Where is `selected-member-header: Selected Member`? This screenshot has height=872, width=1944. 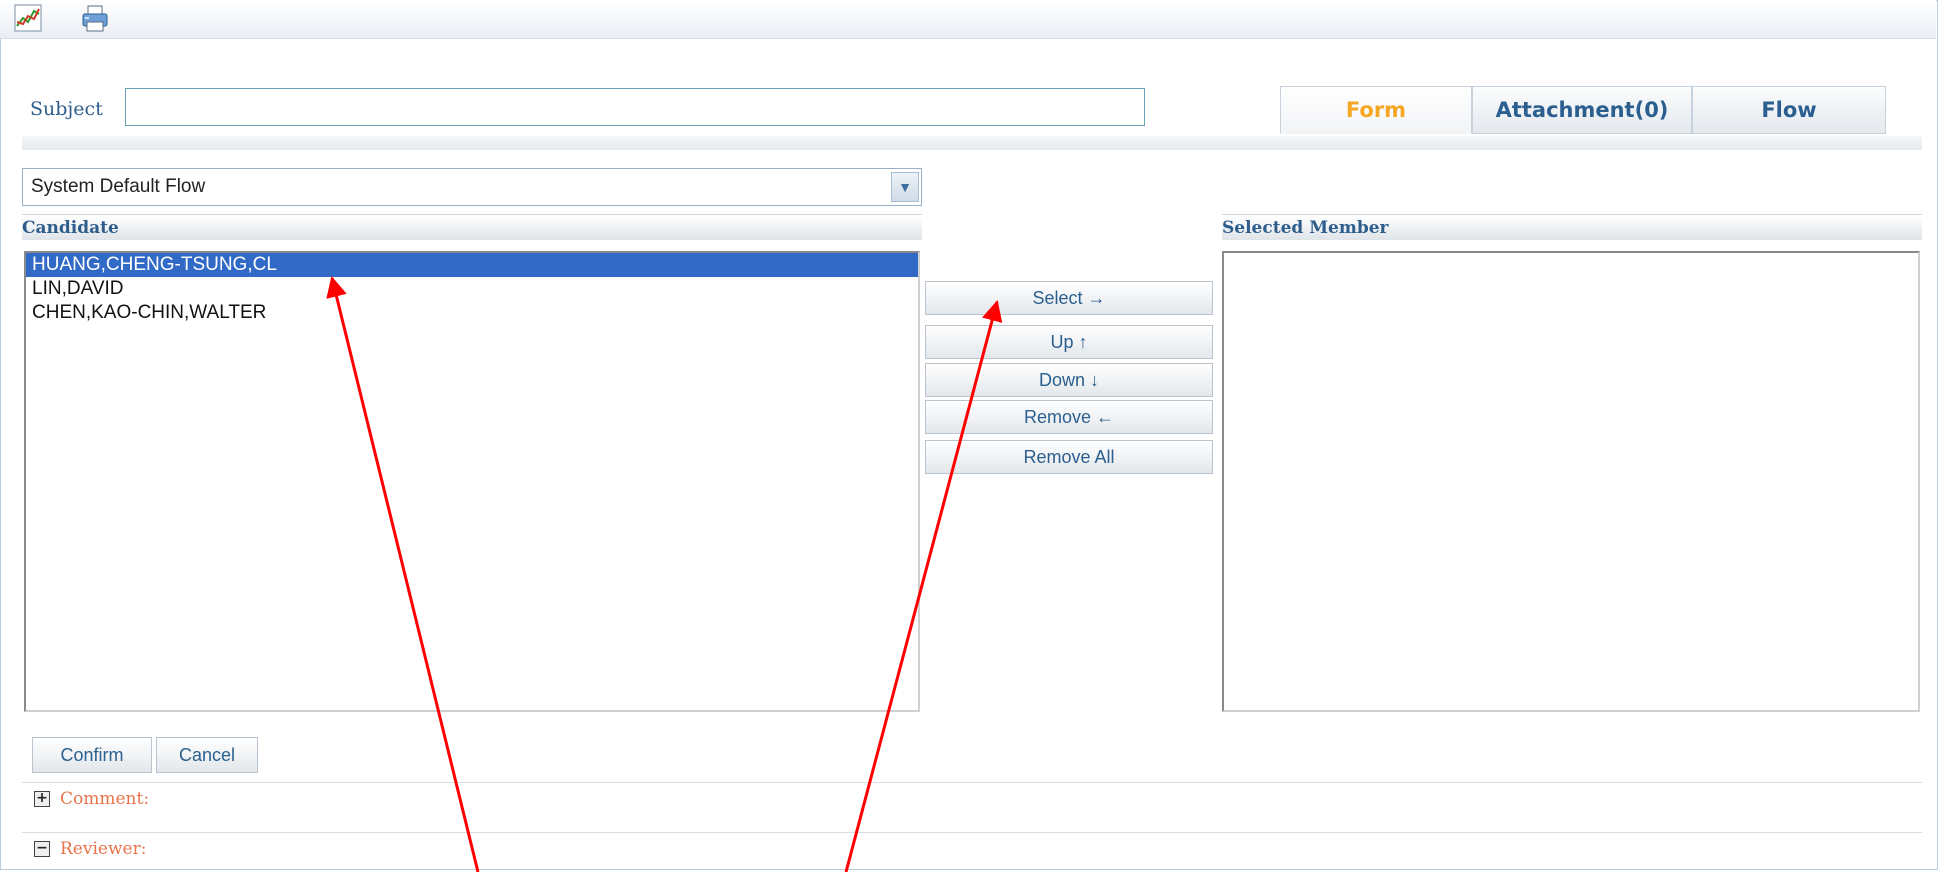
selected-member-header: Selected Member is located at coordinates (1572, 227).